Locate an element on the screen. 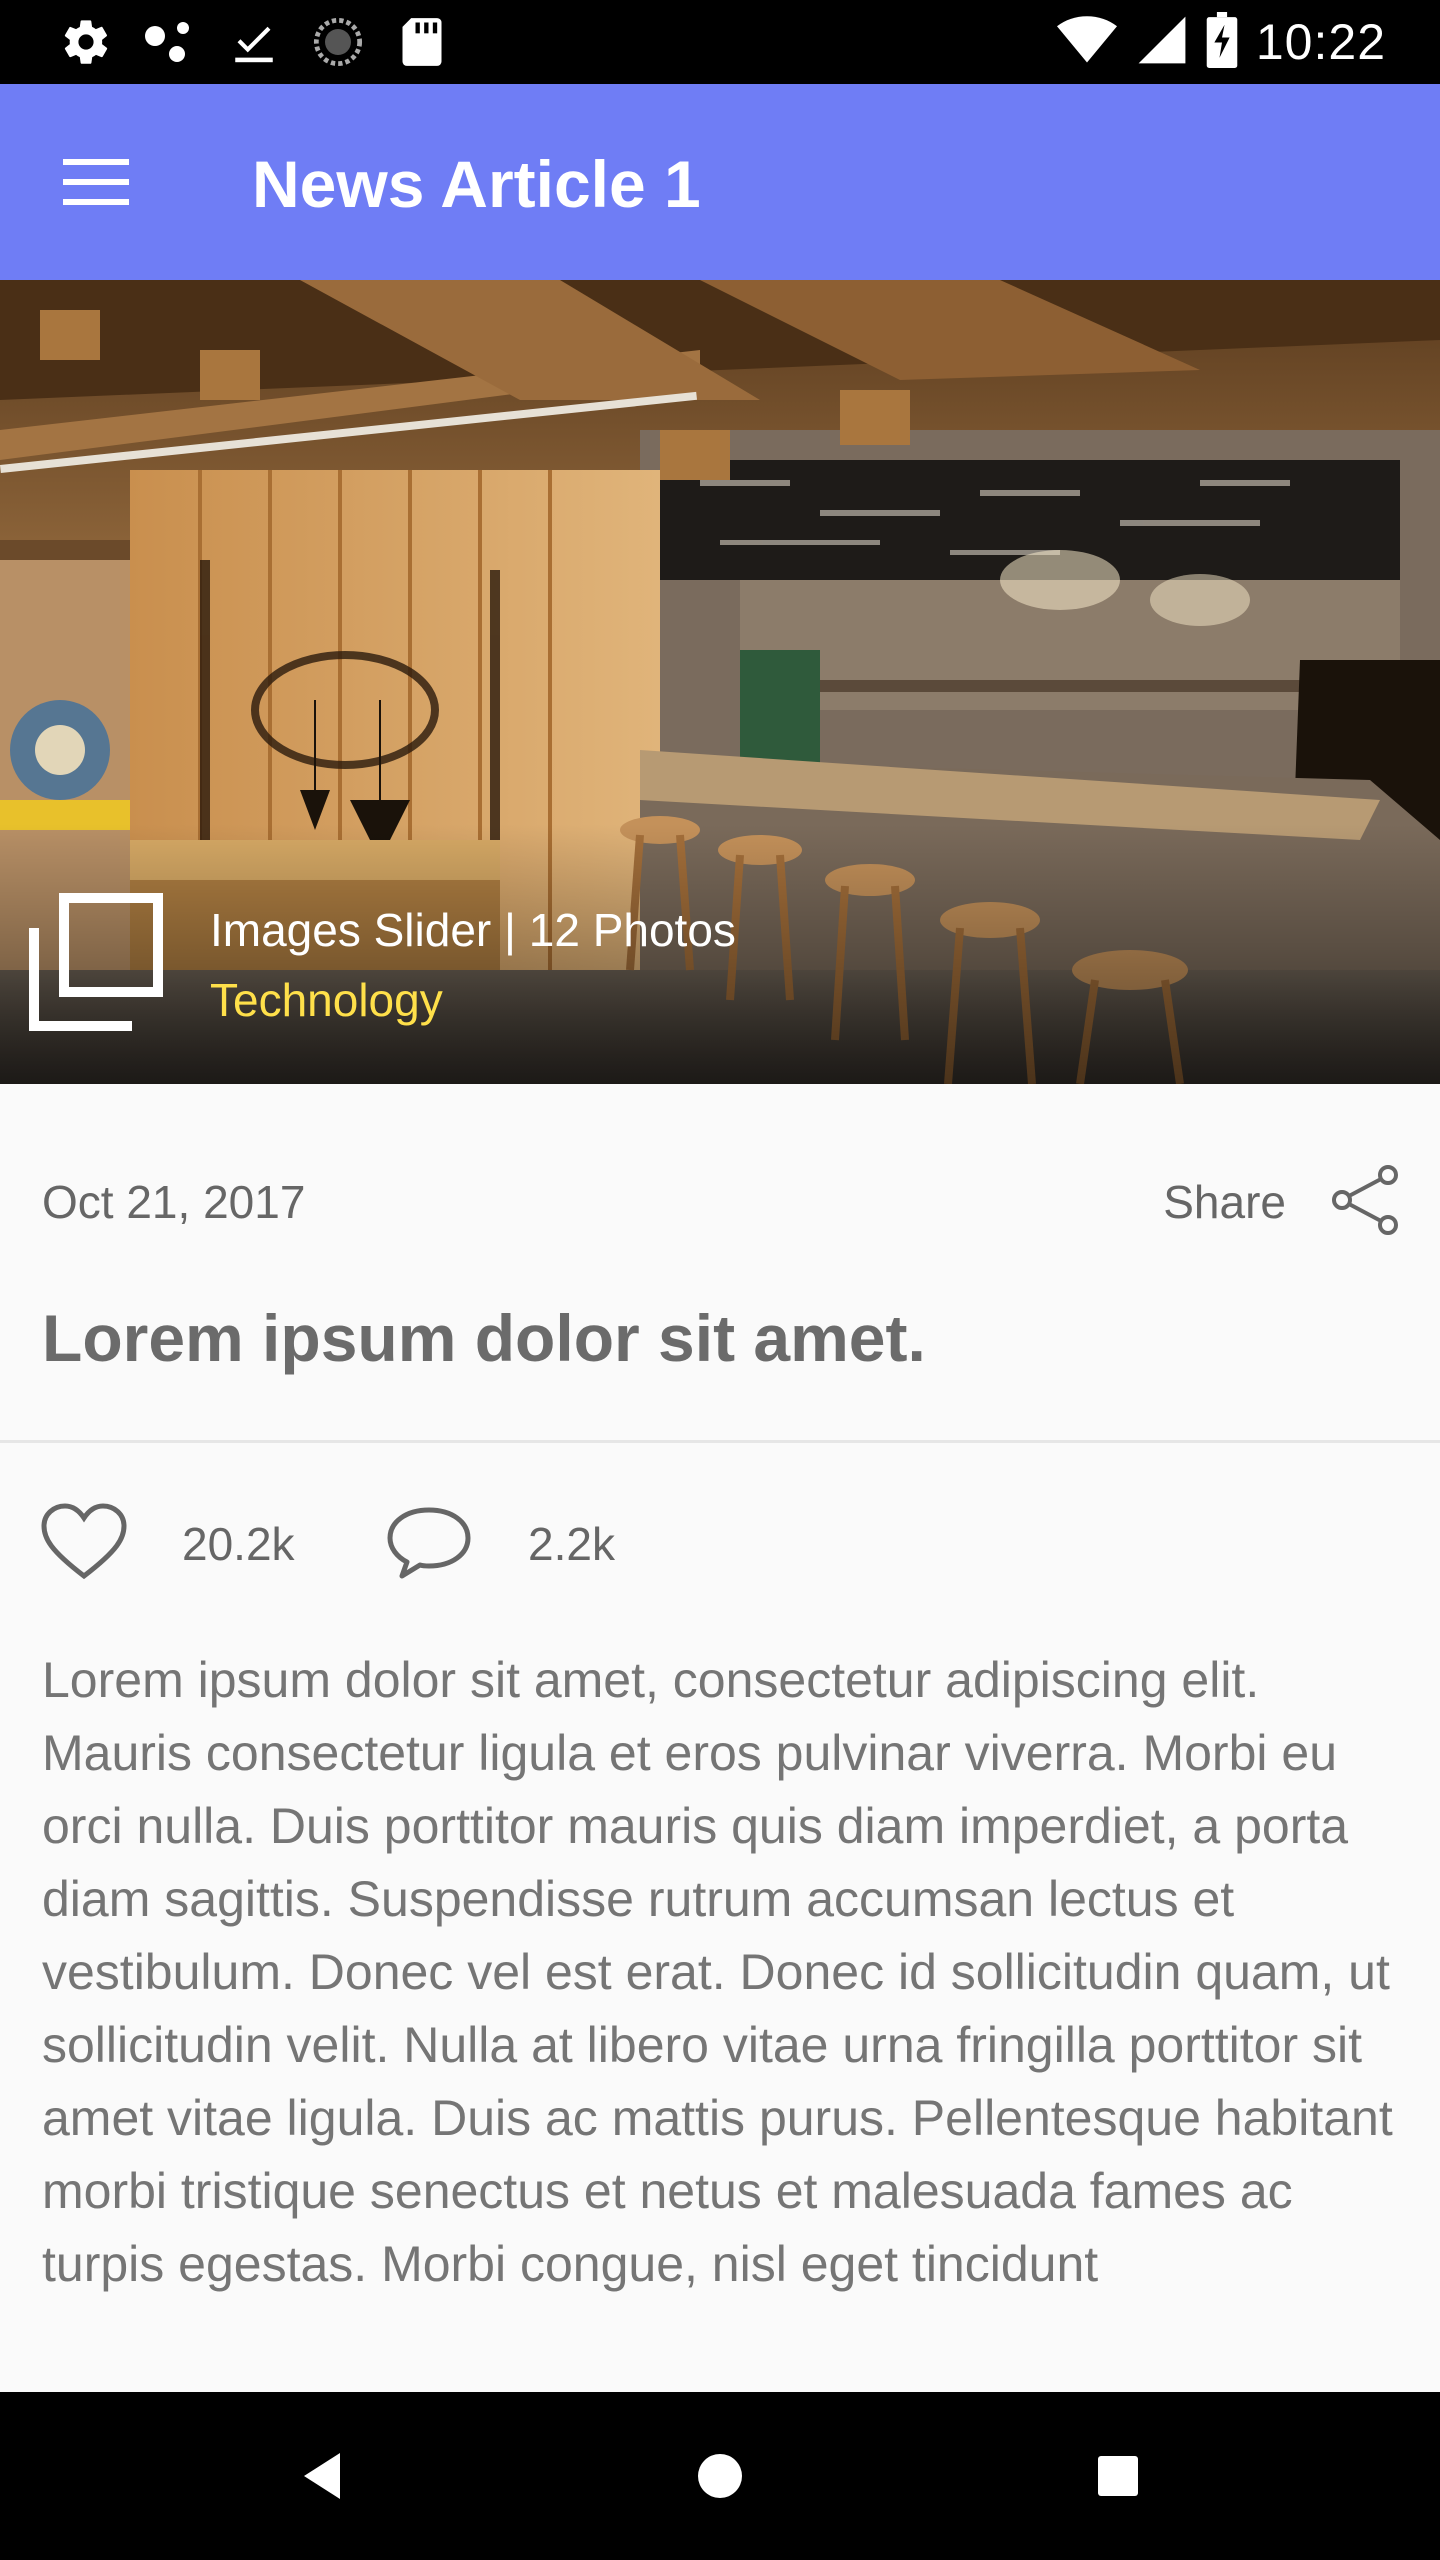  page-title: News Article 1 is located at coordinates (476, 184).